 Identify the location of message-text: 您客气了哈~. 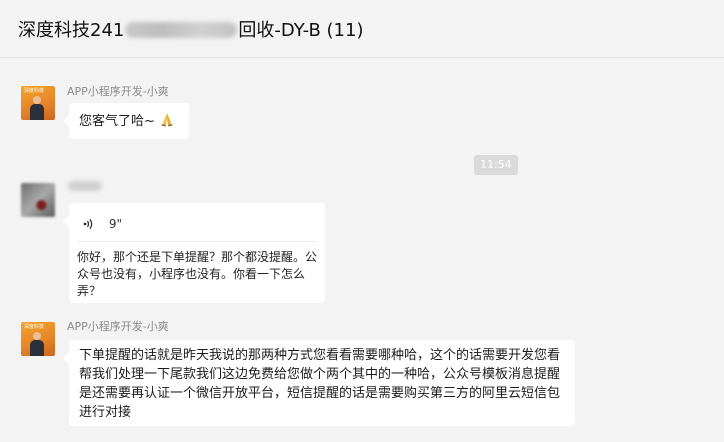
(117, 121).